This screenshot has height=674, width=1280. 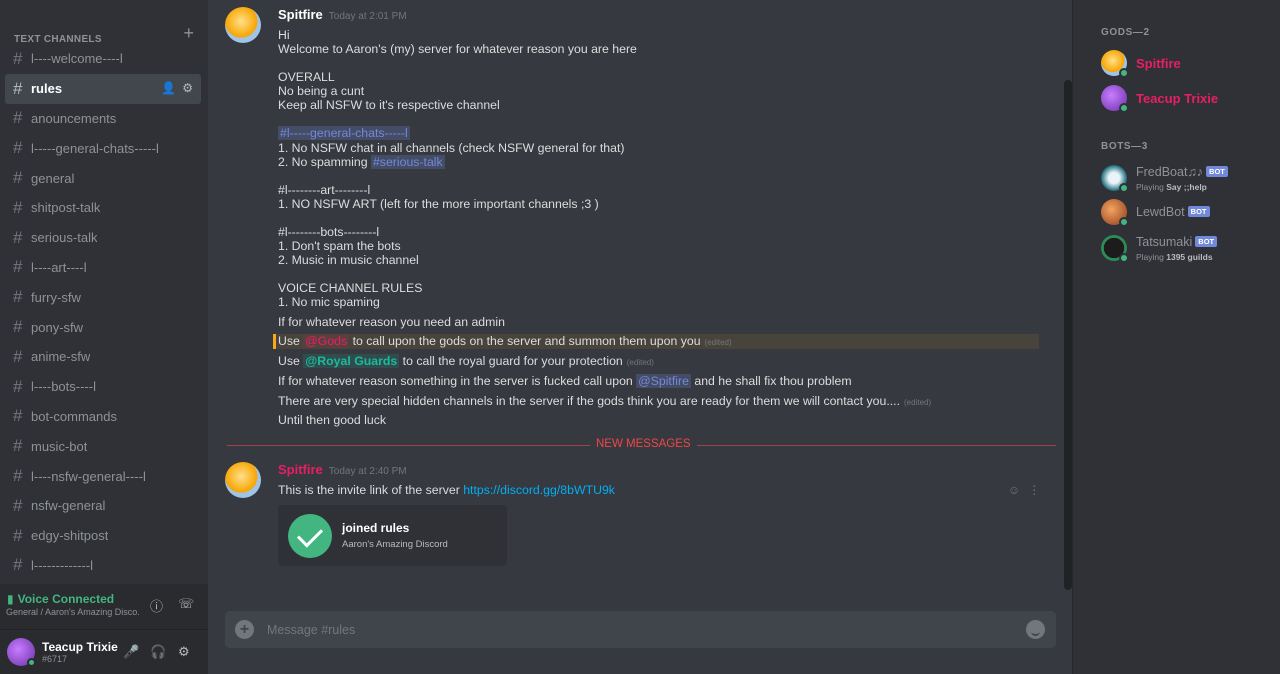 I want to click on channel-nsfw-general: # nsfw-general, so click(x=103, y=506).